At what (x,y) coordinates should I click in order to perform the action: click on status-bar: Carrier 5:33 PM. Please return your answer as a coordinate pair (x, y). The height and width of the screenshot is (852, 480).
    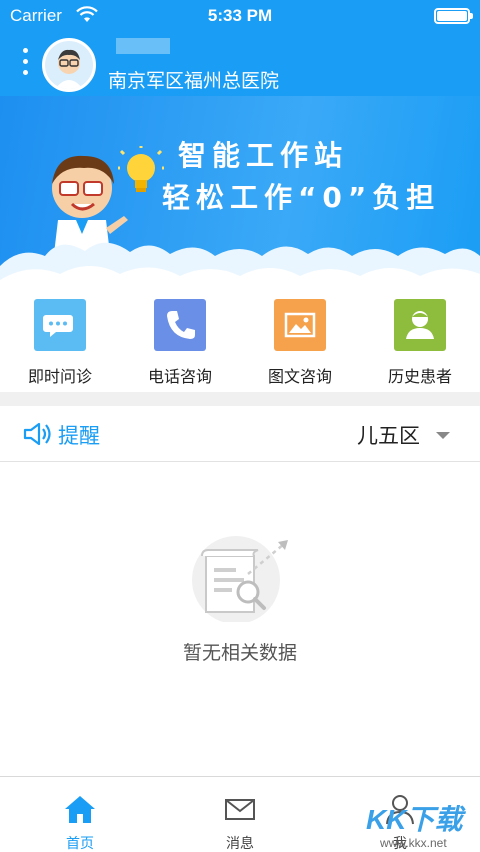
    Looking at the image, I should click on (240, 16).